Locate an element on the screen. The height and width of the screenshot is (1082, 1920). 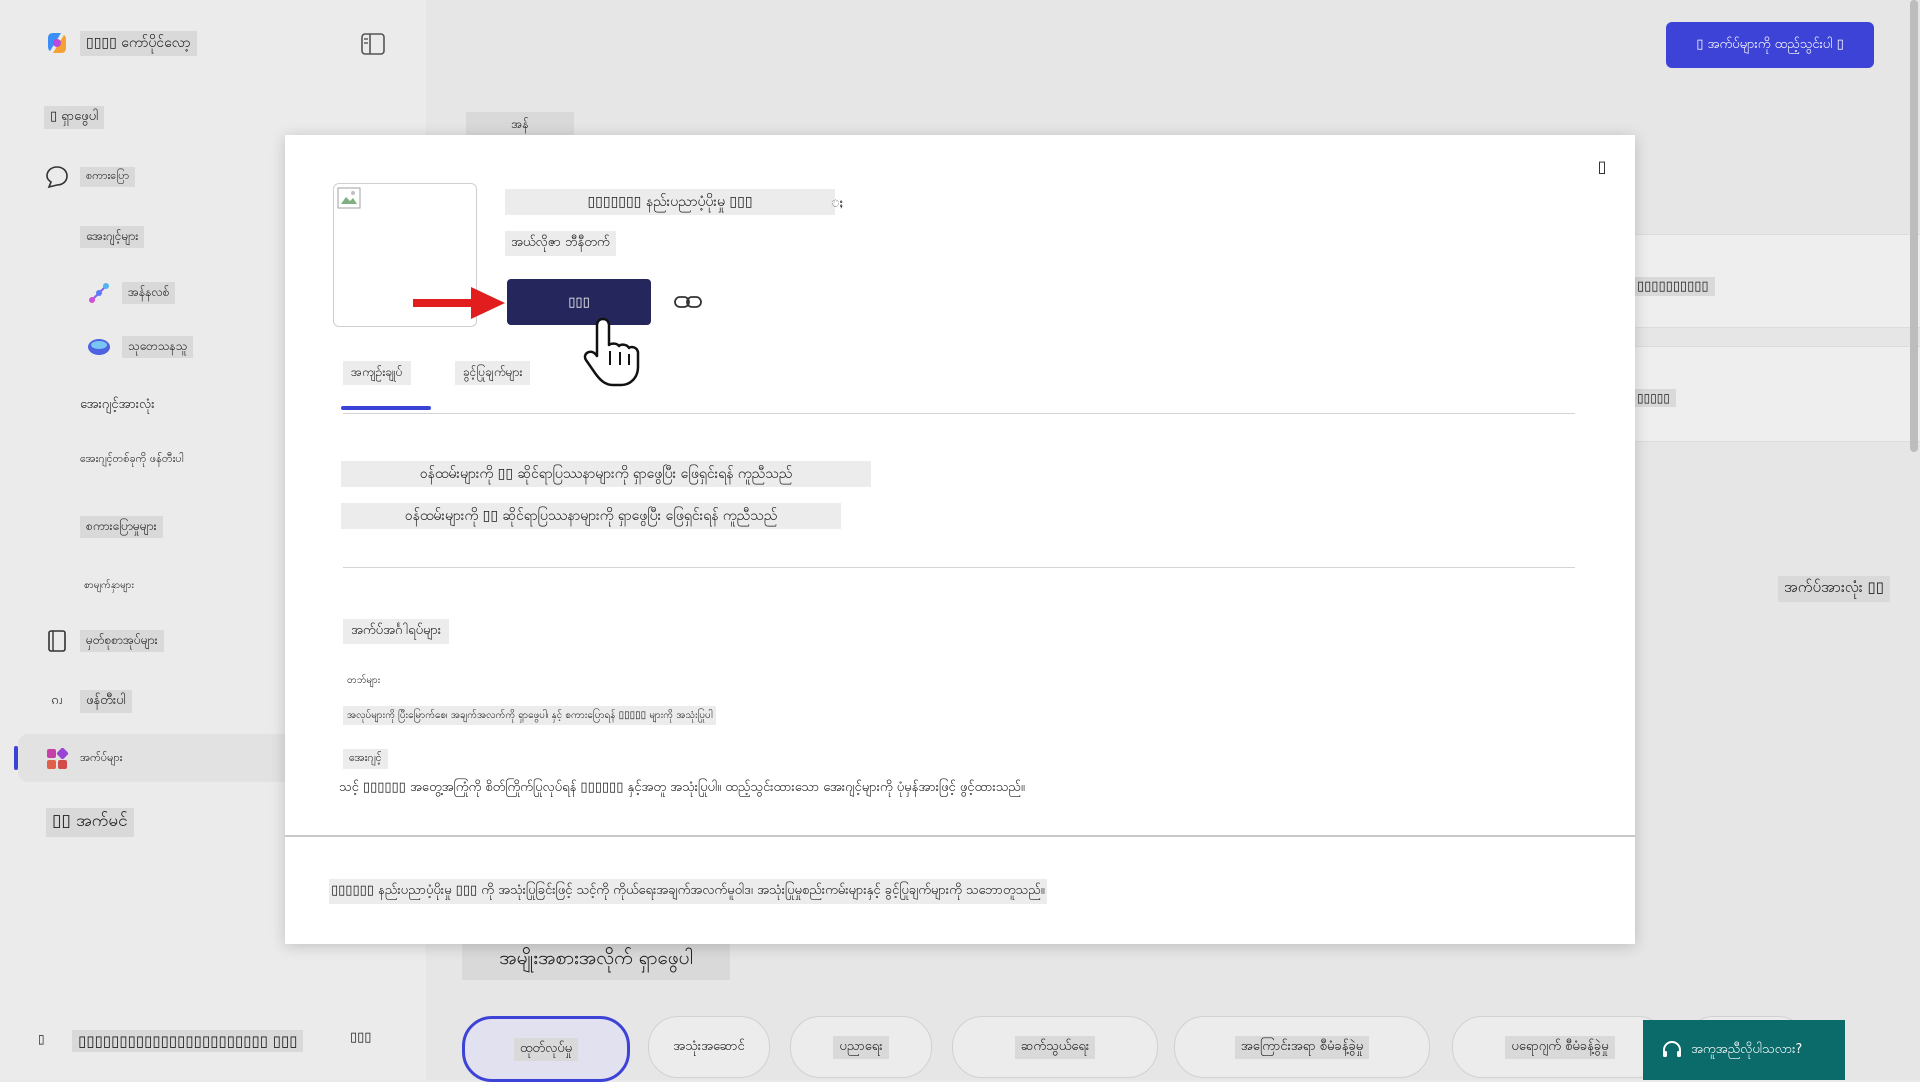
apps-icon is located at coordinates (57, 759).